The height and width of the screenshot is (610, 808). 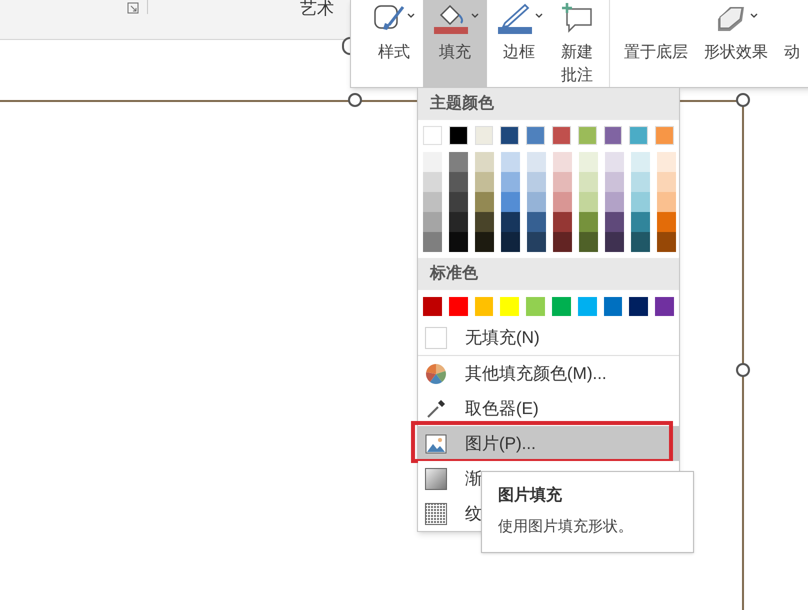 What do you see at coordinates (548, 104) in the screenshot?
I see `theme-colors-header: 主题颜色` at bounding box center [548, 104].